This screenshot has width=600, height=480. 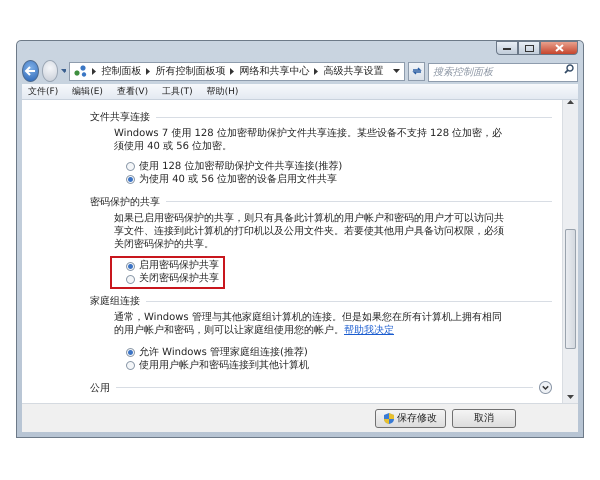 What do you see at coordinates (179, 279) in the screenshot?
I see `radio-label: 关闭密码保护共享` at bounding box center [179, 279].